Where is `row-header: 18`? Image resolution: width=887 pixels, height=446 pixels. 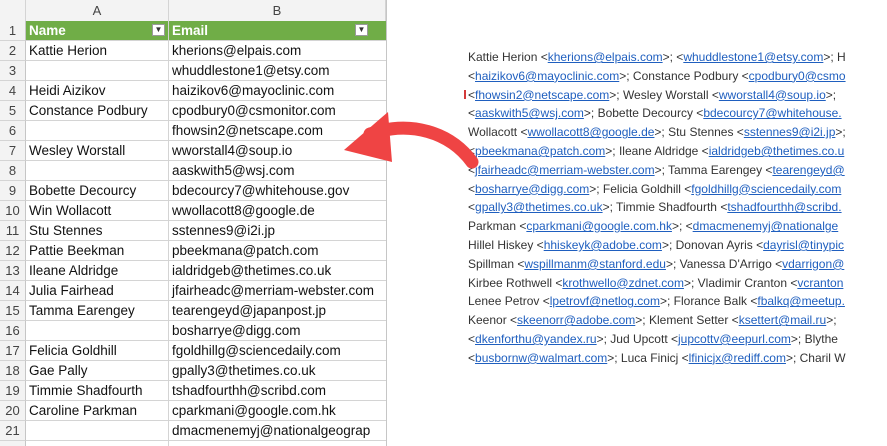
row-header: 18 is located at coordinates (13, 371).